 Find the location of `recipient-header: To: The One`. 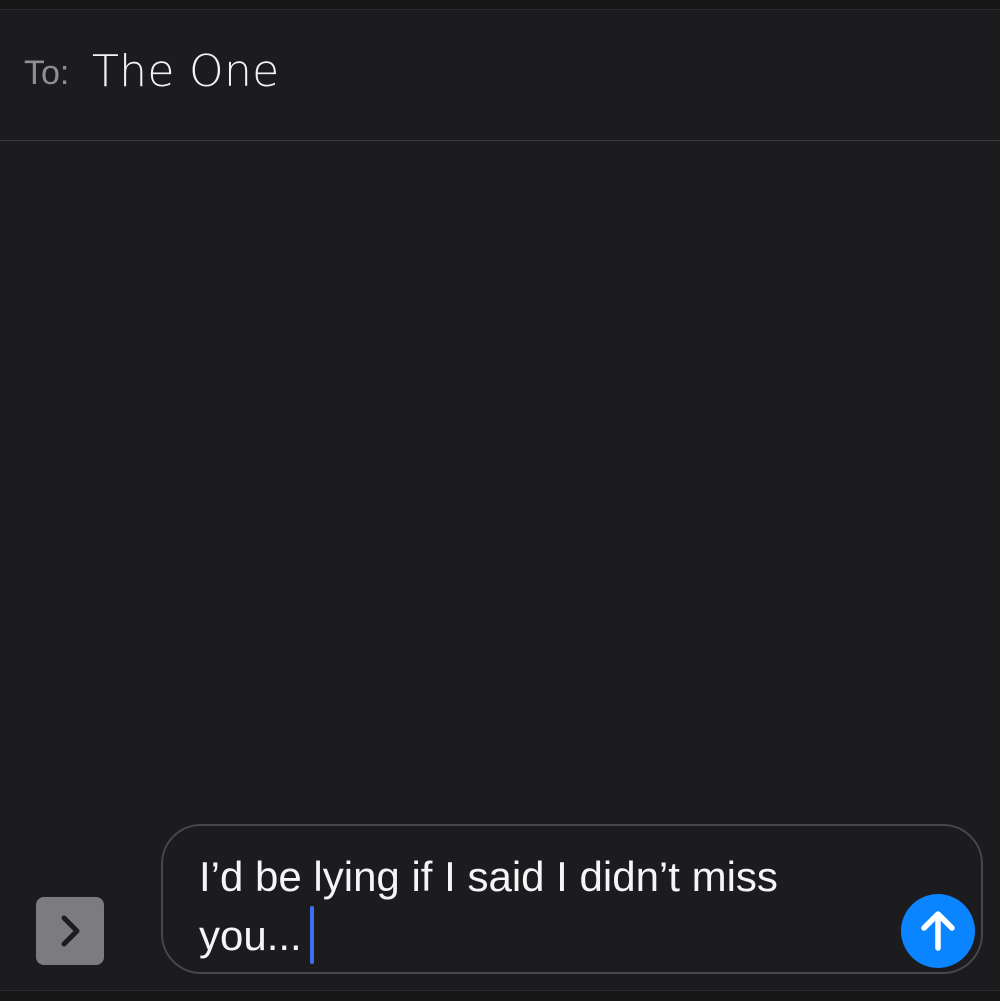

recipient-header: To: The One is located at coordinates (500, 75).